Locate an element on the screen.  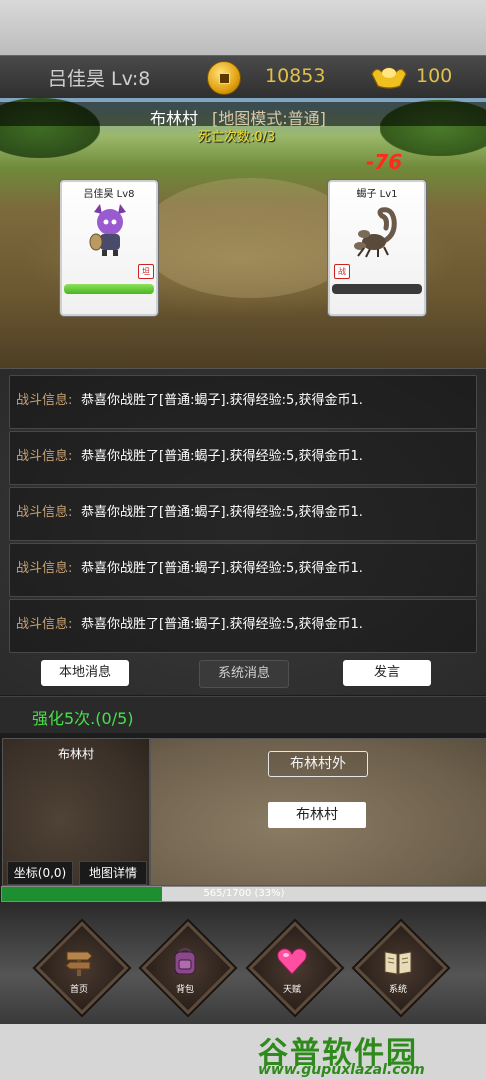
local-messages-button: 本地消息 is located at coordinates (85, 673).